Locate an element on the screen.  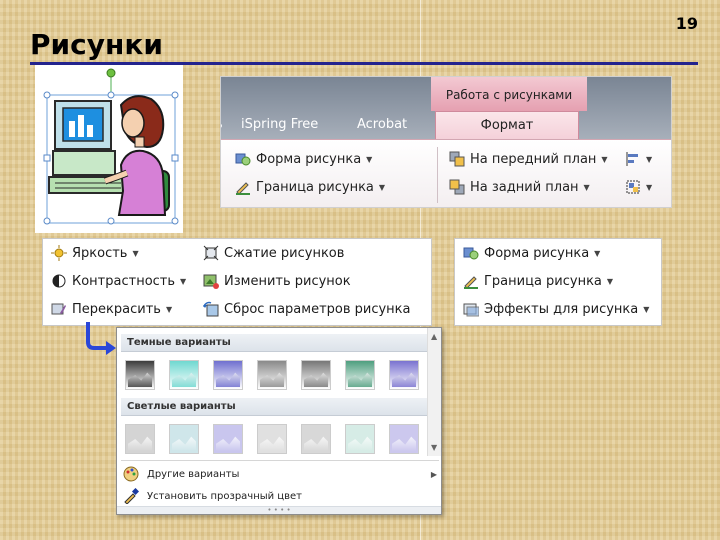
contrast-button: Контрастность ▼ is located at coordinates (118, 281).